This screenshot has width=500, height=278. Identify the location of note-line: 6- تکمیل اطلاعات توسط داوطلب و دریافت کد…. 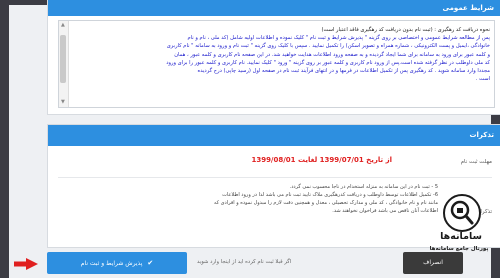
(330, 195).